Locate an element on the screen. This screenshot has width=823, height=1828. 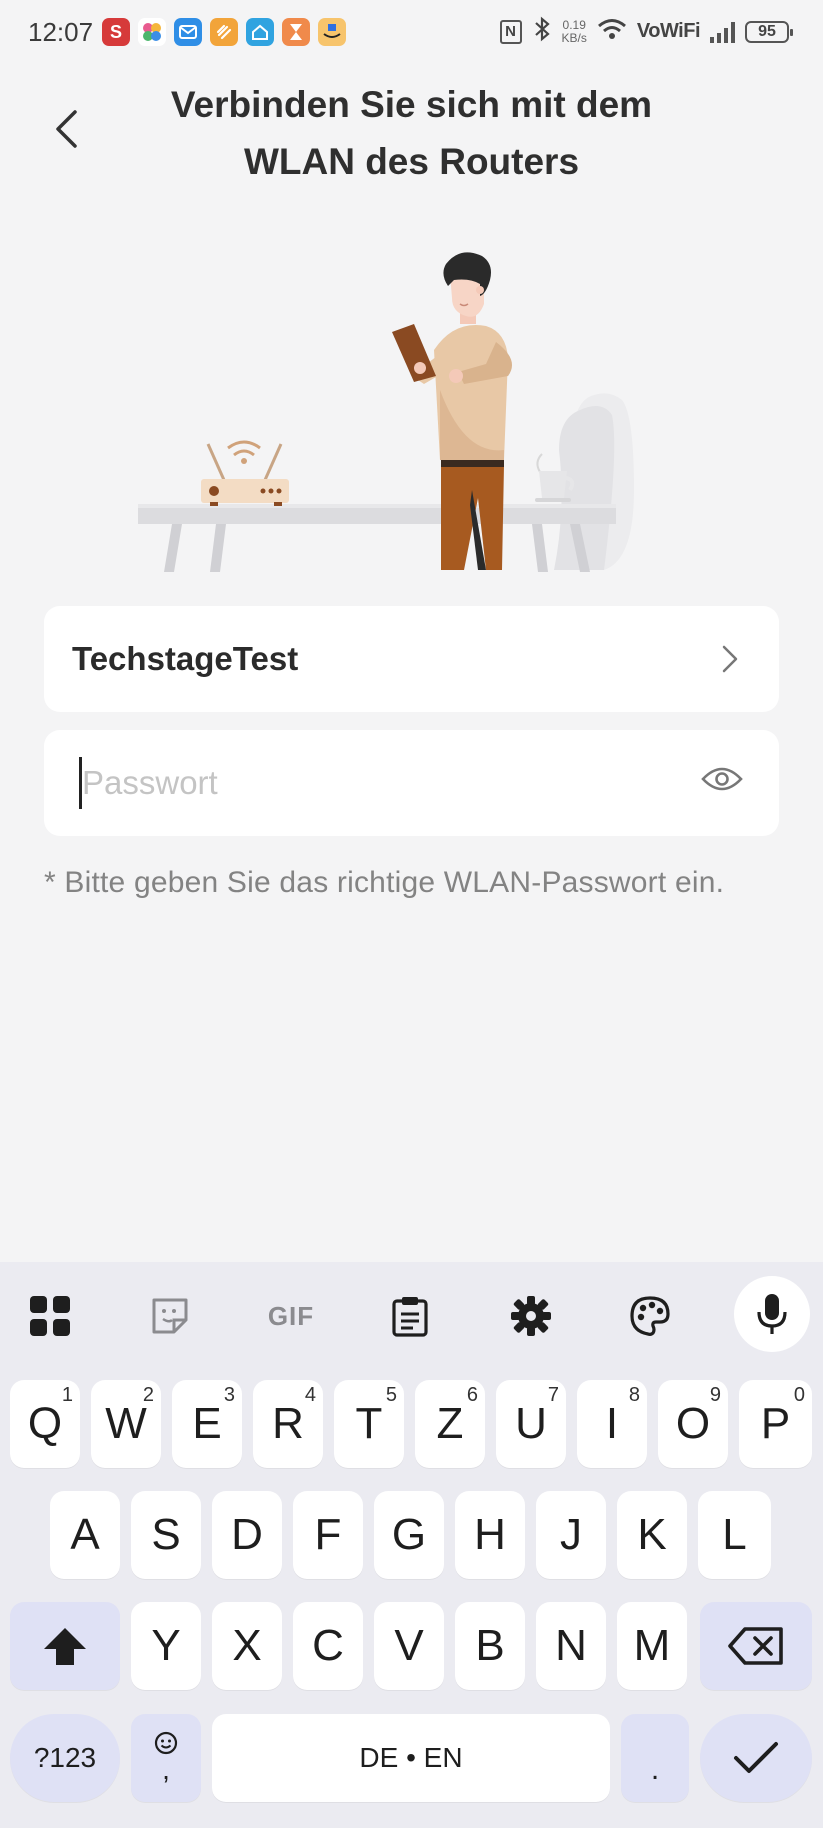
key-o: O9 is located at coordinates (693, 1424).